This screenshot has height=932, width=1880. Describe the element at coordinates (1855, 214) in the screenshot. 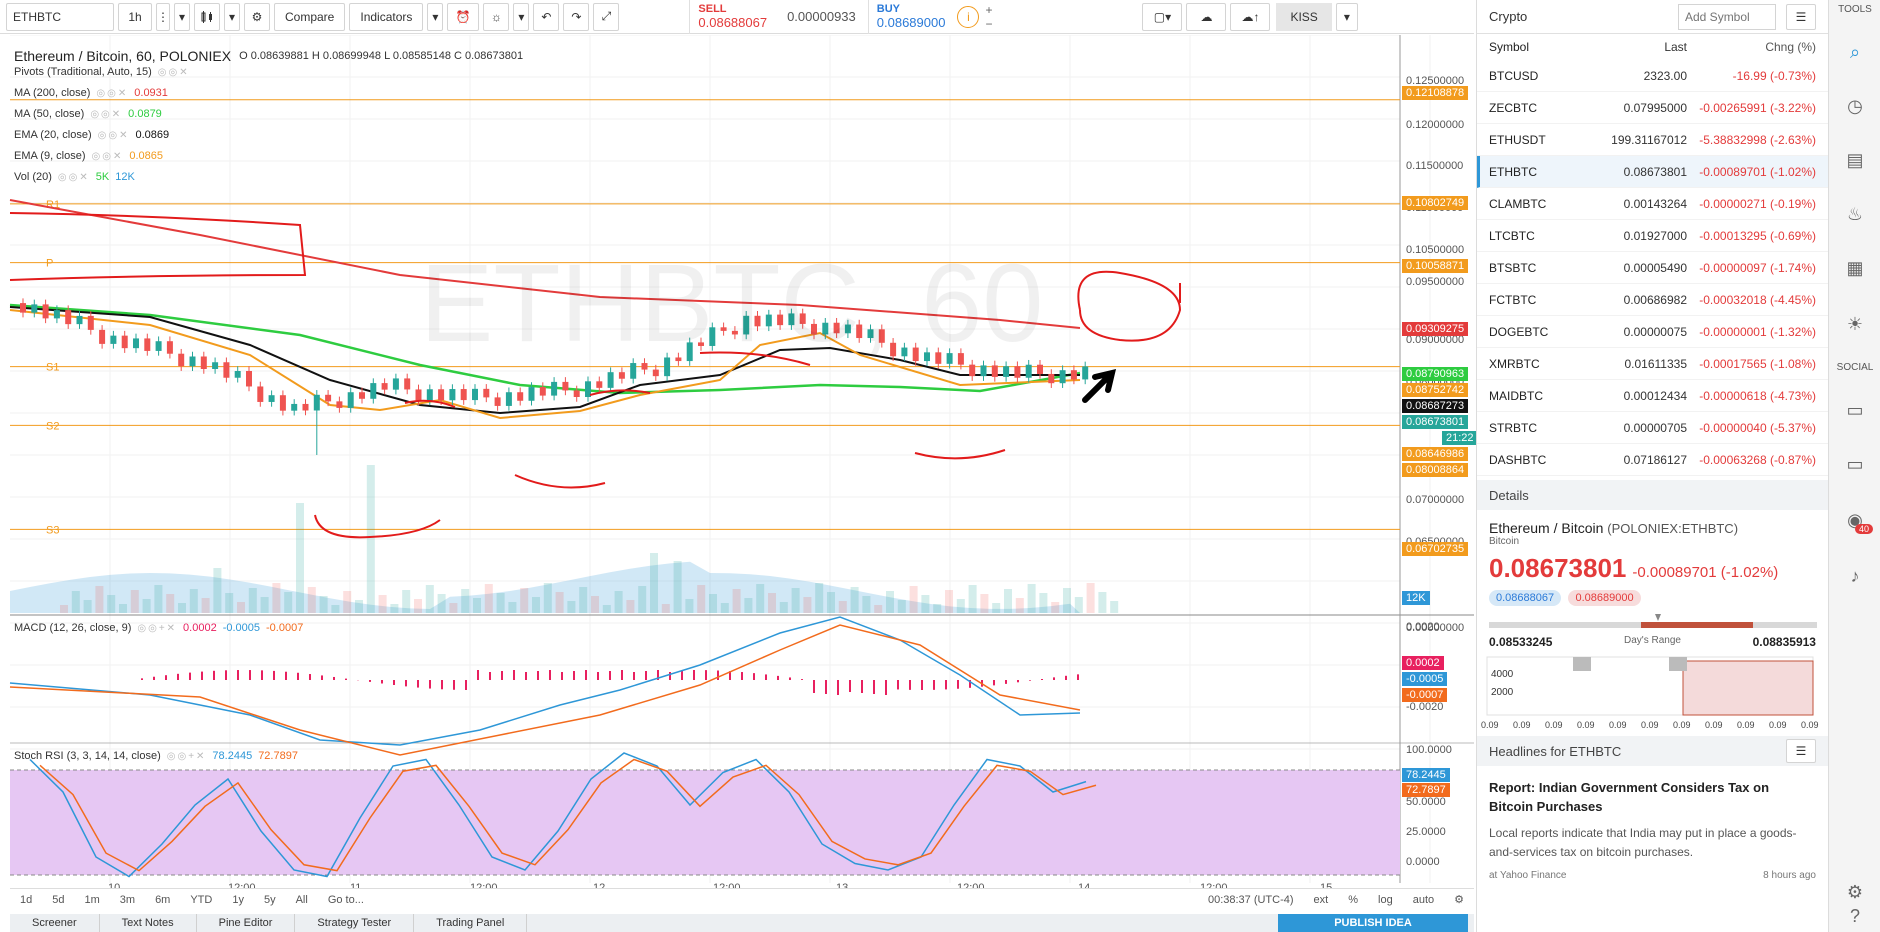

I see `hotlist-flame-icon: ♨` at that location.